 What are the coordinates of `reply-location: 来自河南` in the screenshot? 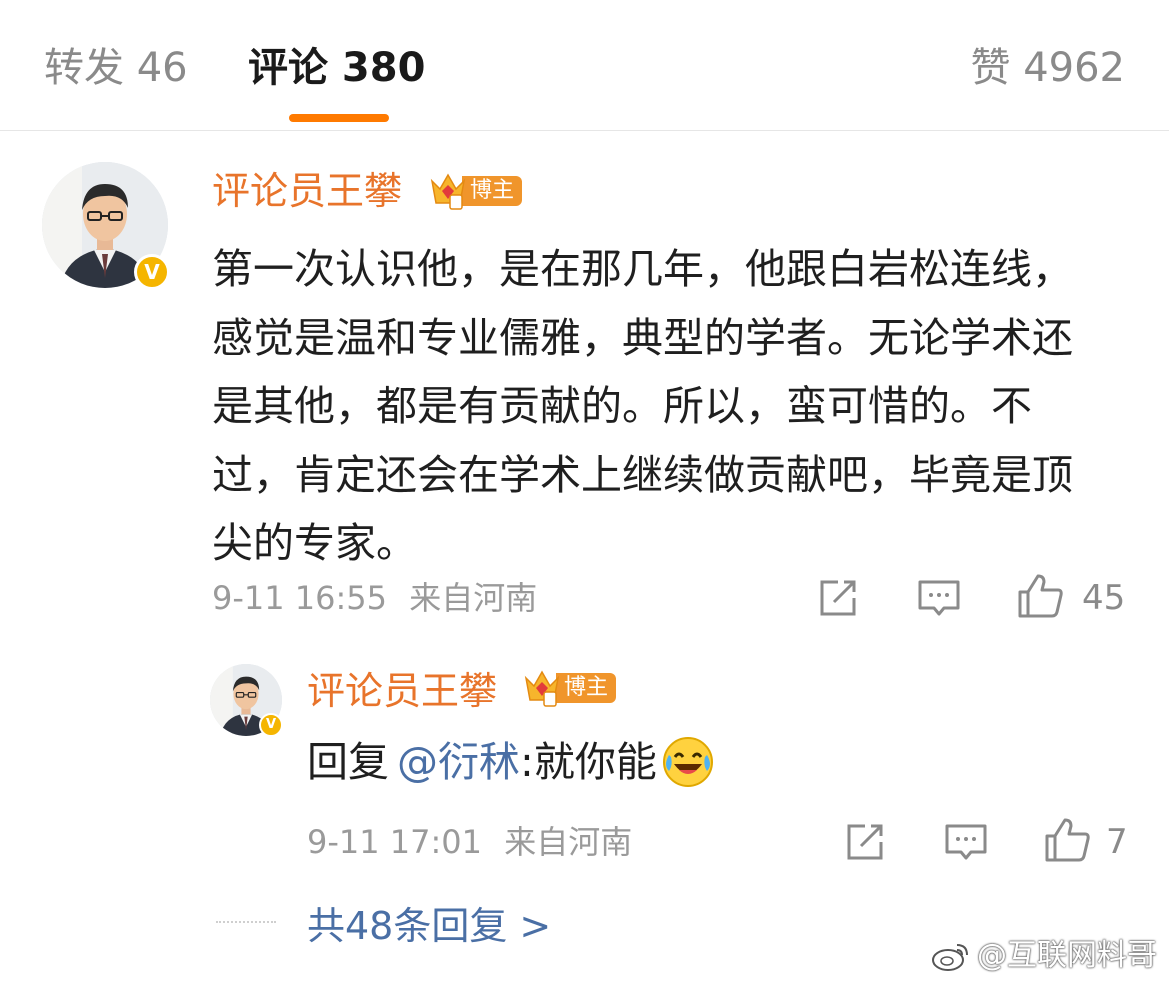 It's located at (568, 842).